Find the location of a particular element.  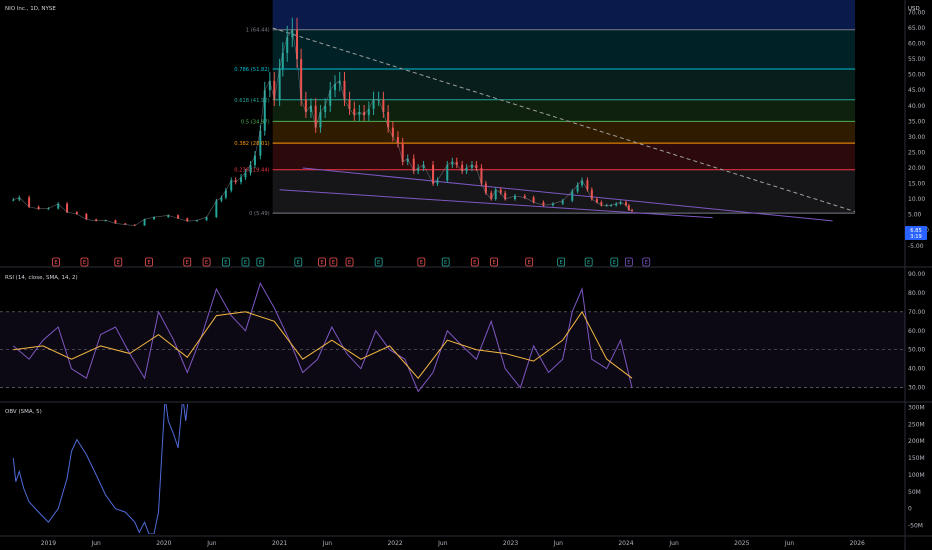

x-axis-tick: 2020 is located at coordinates (163, 543).